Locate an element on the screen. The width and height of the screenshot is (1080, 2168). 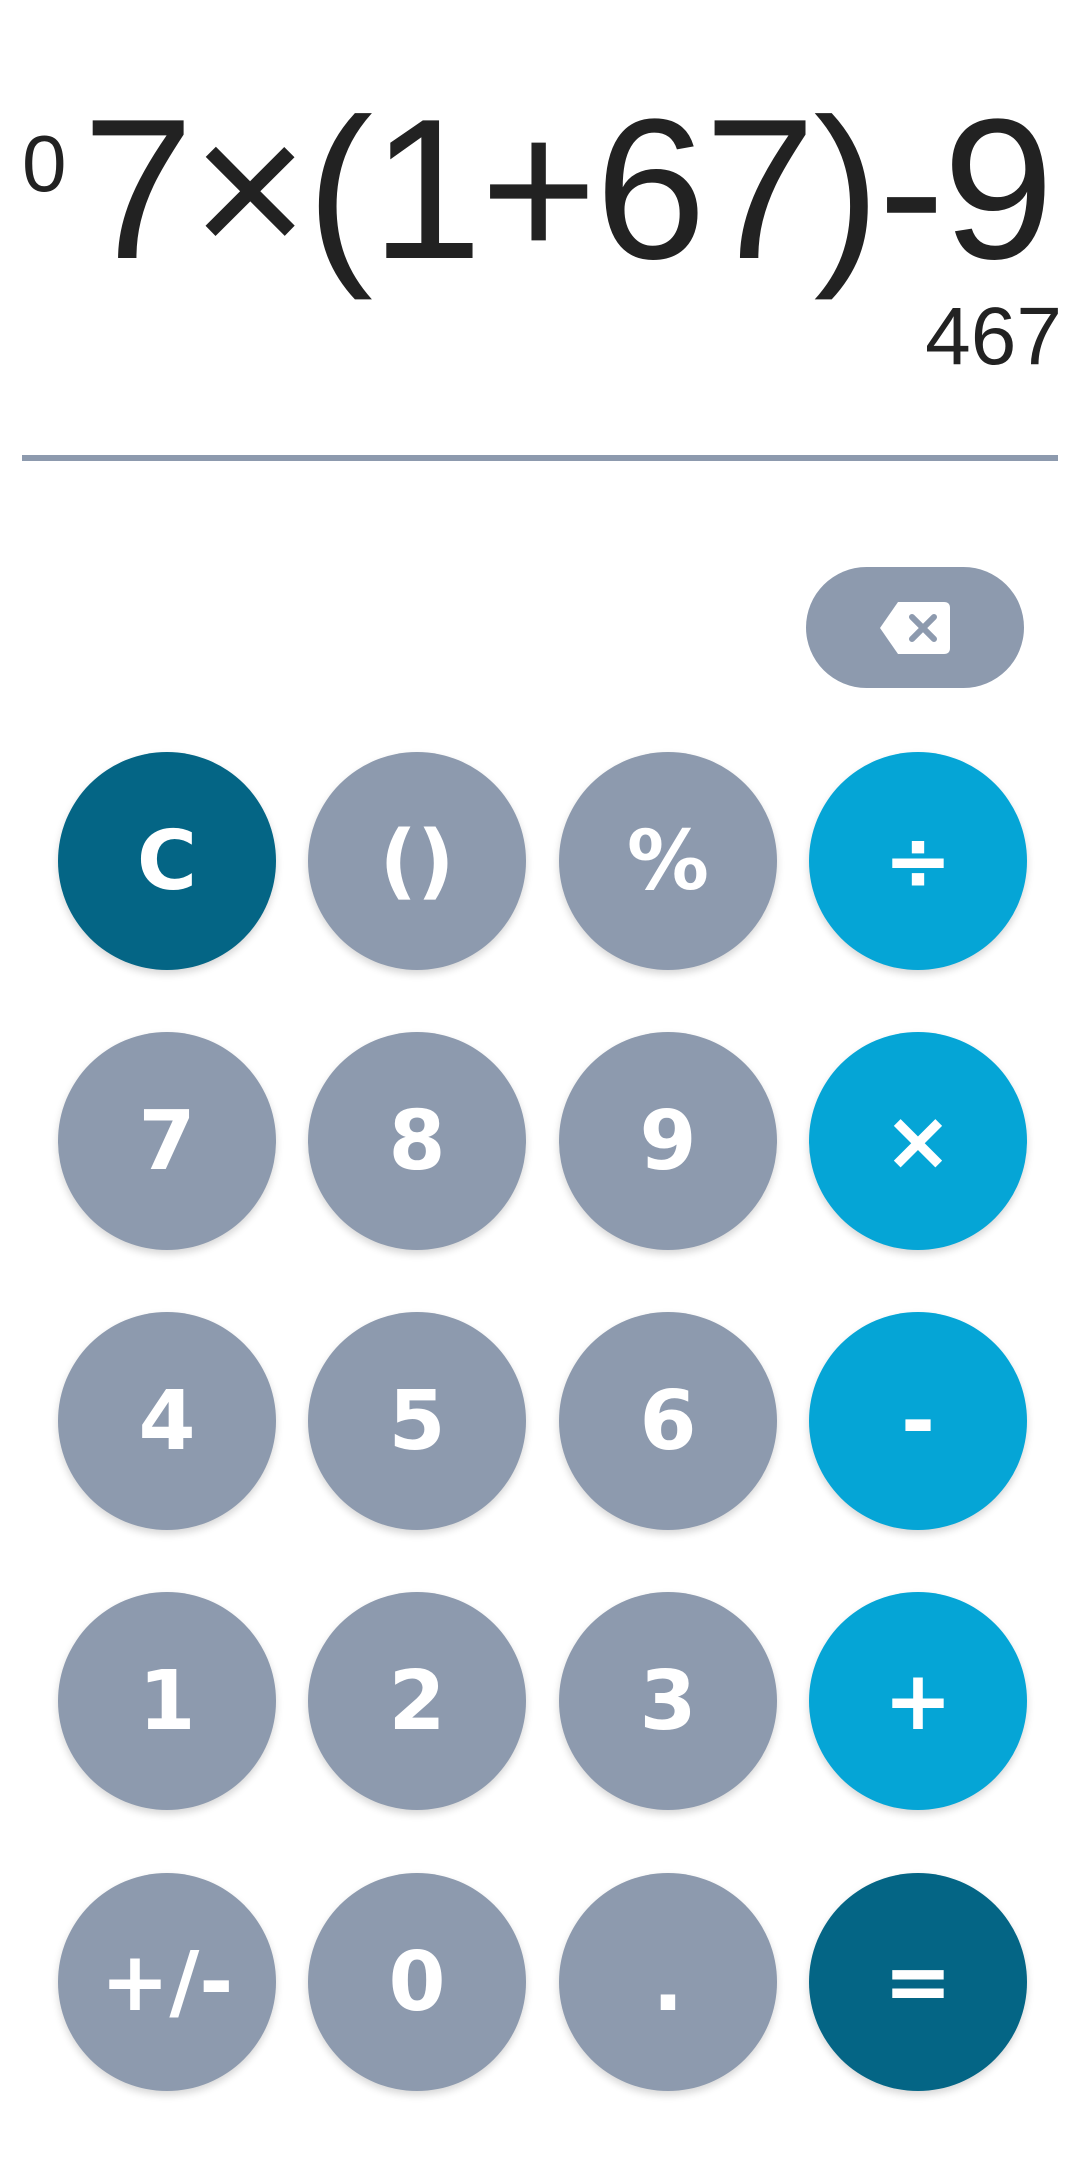
multiply-button: × is located at coordinates (918, 1141).